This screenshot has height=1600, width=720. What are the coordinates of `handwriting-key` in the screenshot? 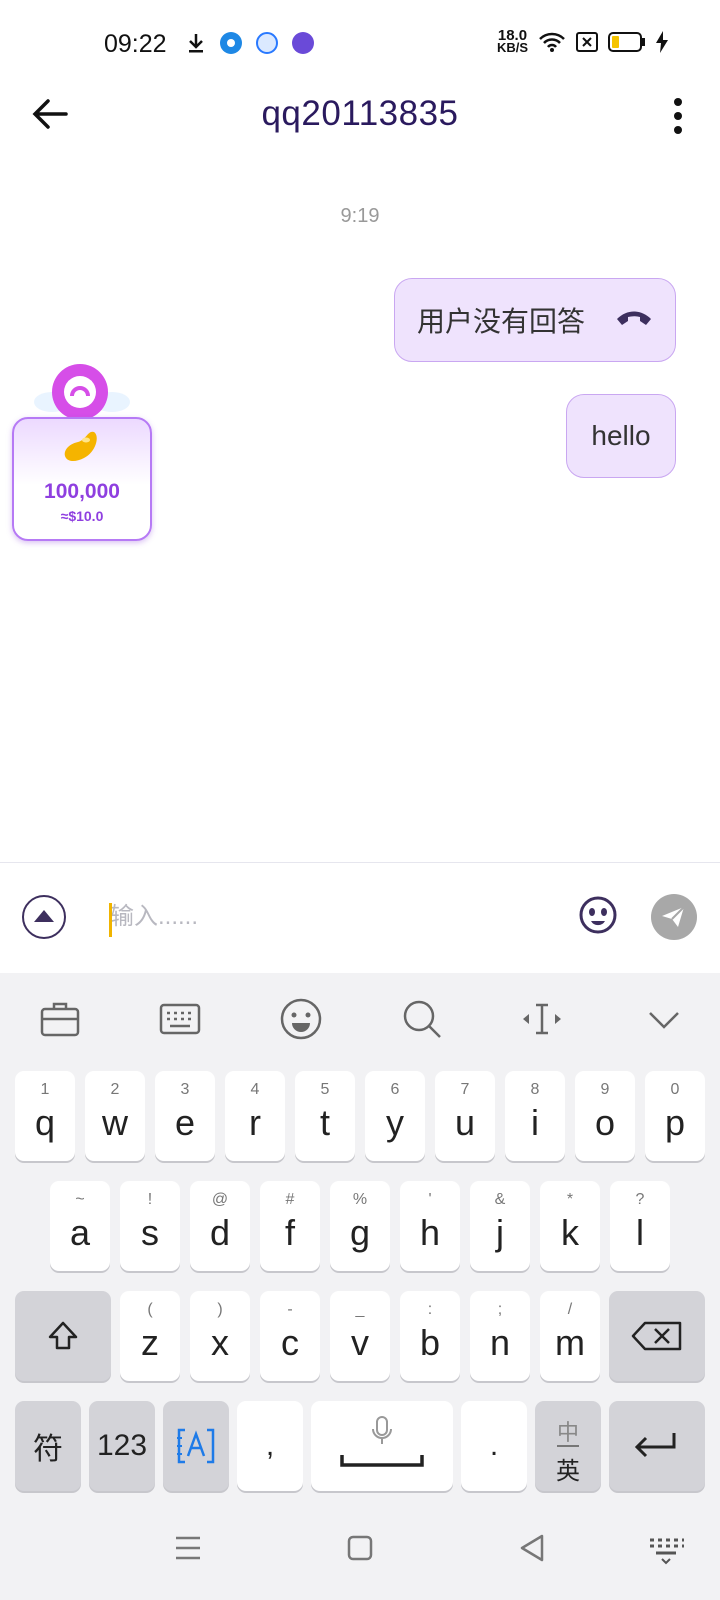 It's located at (196, 1446).